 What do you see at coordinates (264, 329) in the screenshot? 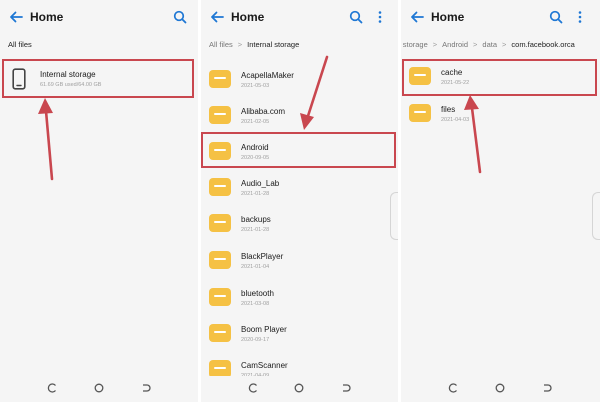
I see `folder-name: Boom Player` at bounding box center [264, 329].